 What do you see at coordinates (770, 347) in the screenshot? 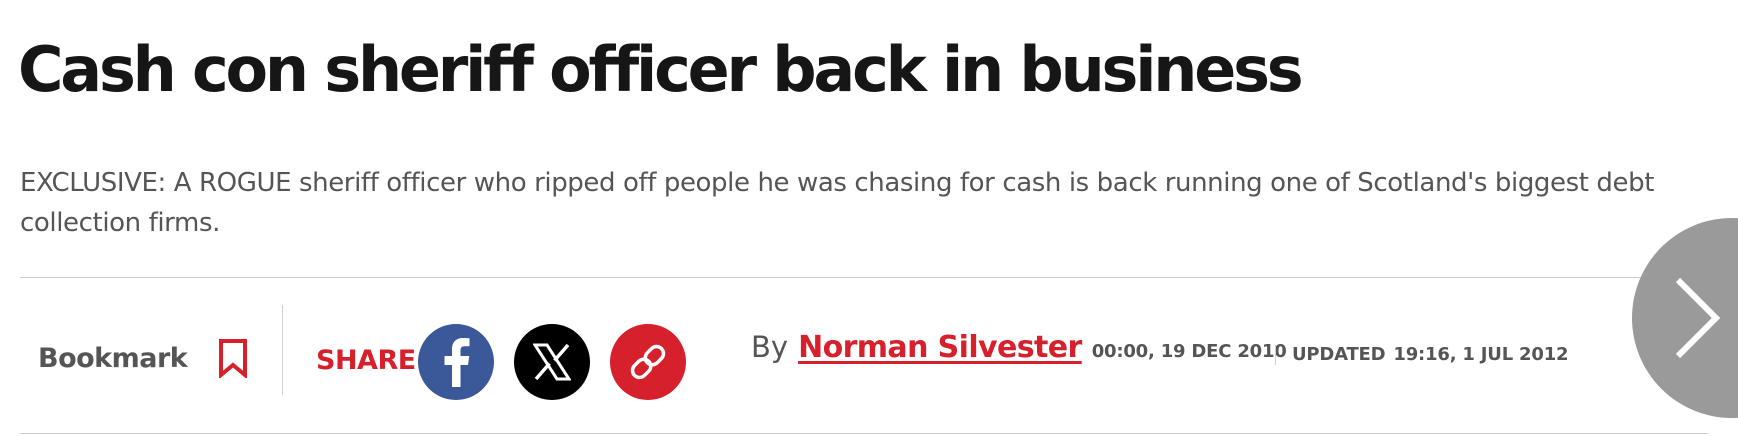
I see `byline-prefix: By` at bounding box center [770, 347].